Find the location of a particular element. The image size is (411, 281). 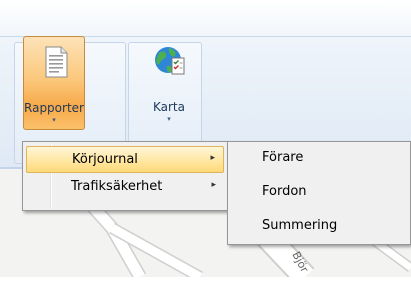

menu-item-trafiksakerhet: Trafiksäkerhet ▸ is located at coordinates (125, 186).